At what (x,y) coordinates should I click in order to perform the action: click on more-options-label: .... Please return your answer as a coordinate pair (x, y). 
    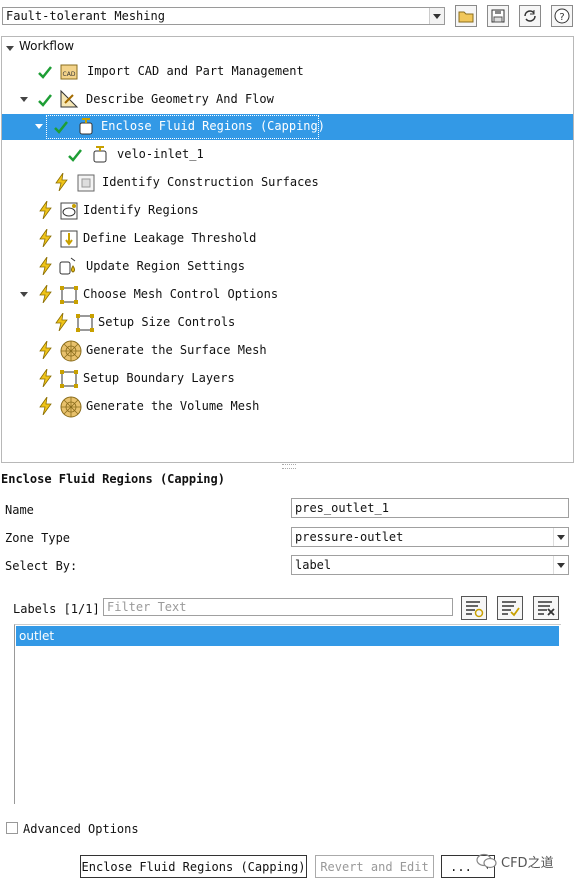
    Looking at the image, I should click on (461, 867).